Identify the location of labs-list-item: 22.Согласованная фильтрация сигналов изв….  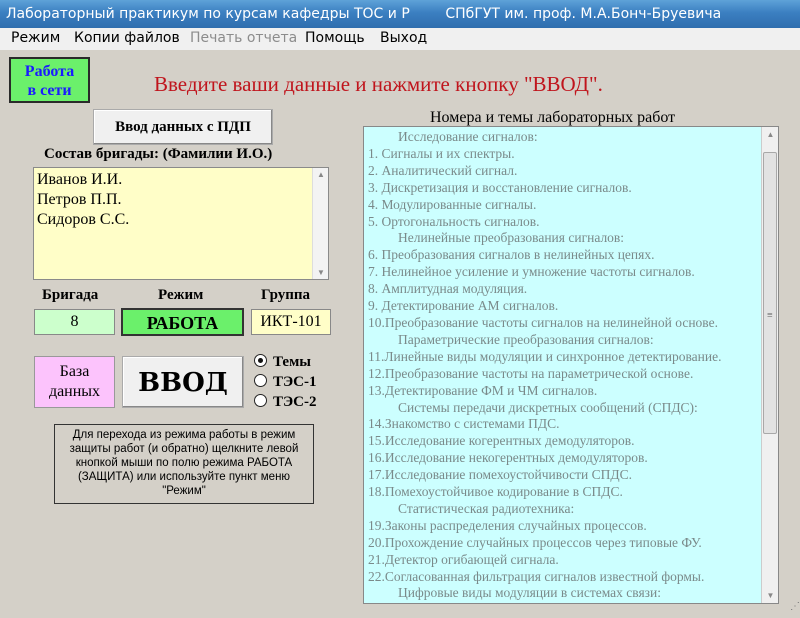
(544, 577).